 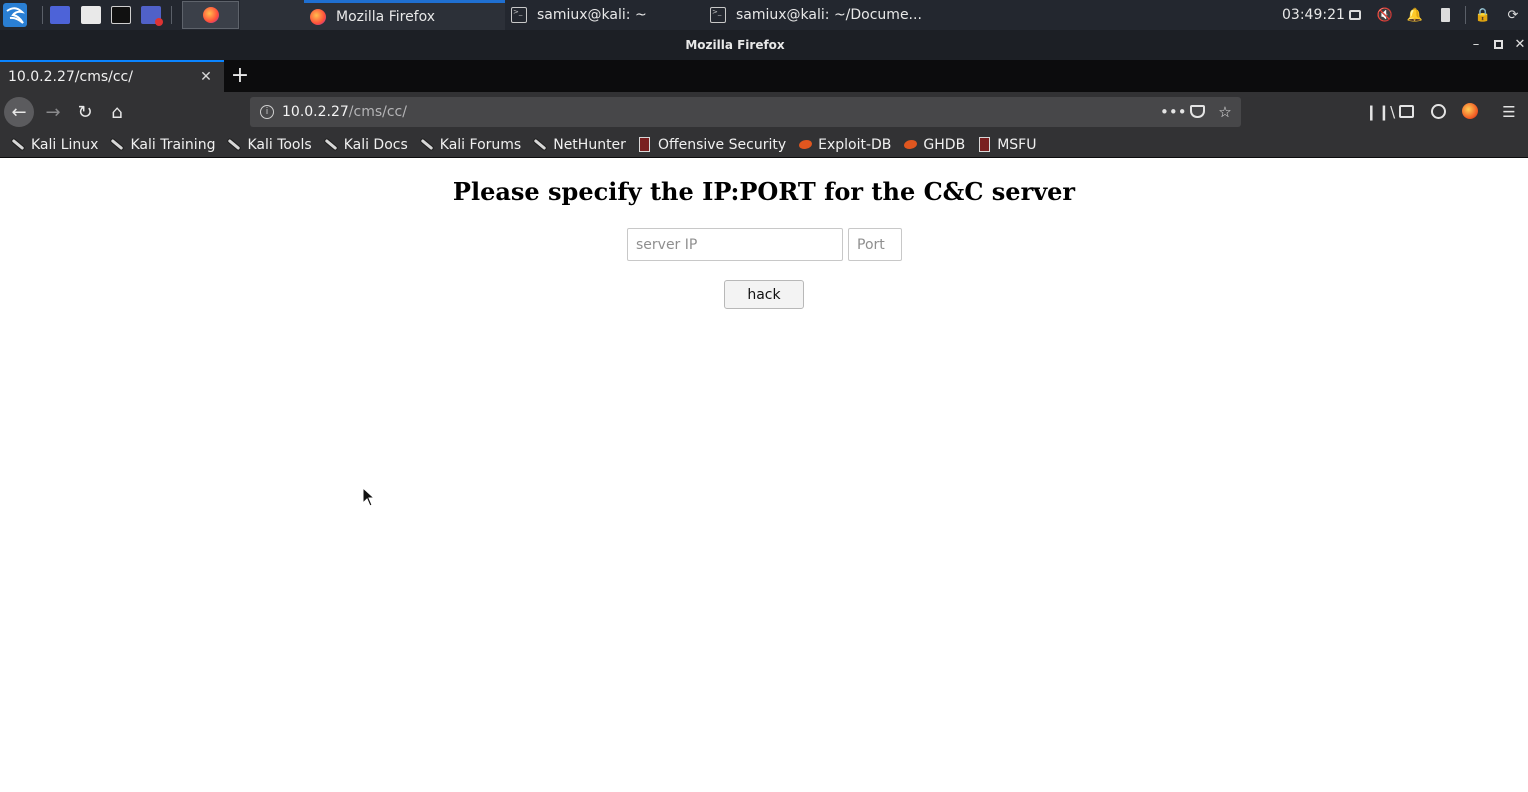 I want to click on page-actions-icon: •••, so click(x=1173, y=112).